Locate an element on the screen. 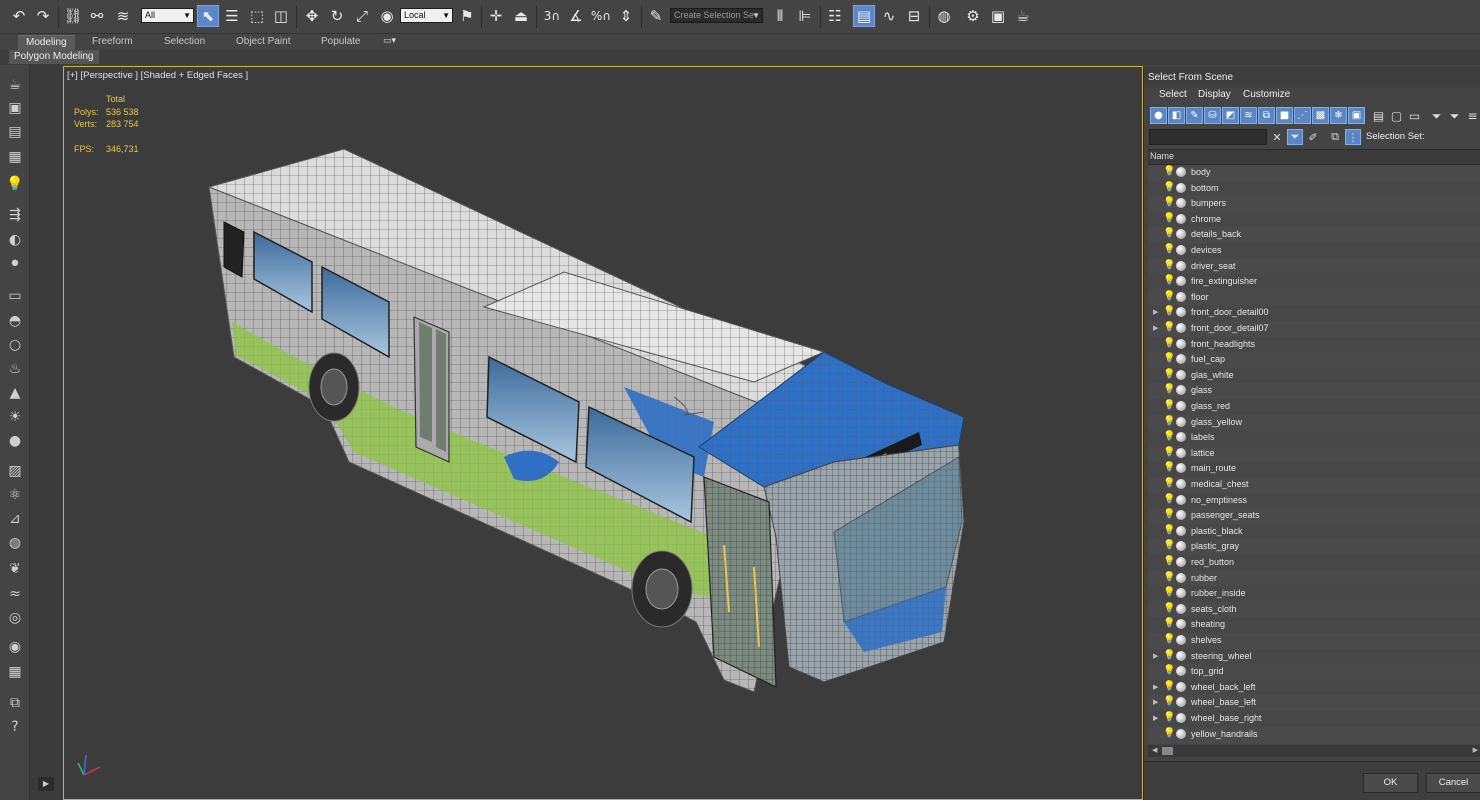 The image size is (1480, 800). plant-icon: ❦ is located at coordinates (15, 569).